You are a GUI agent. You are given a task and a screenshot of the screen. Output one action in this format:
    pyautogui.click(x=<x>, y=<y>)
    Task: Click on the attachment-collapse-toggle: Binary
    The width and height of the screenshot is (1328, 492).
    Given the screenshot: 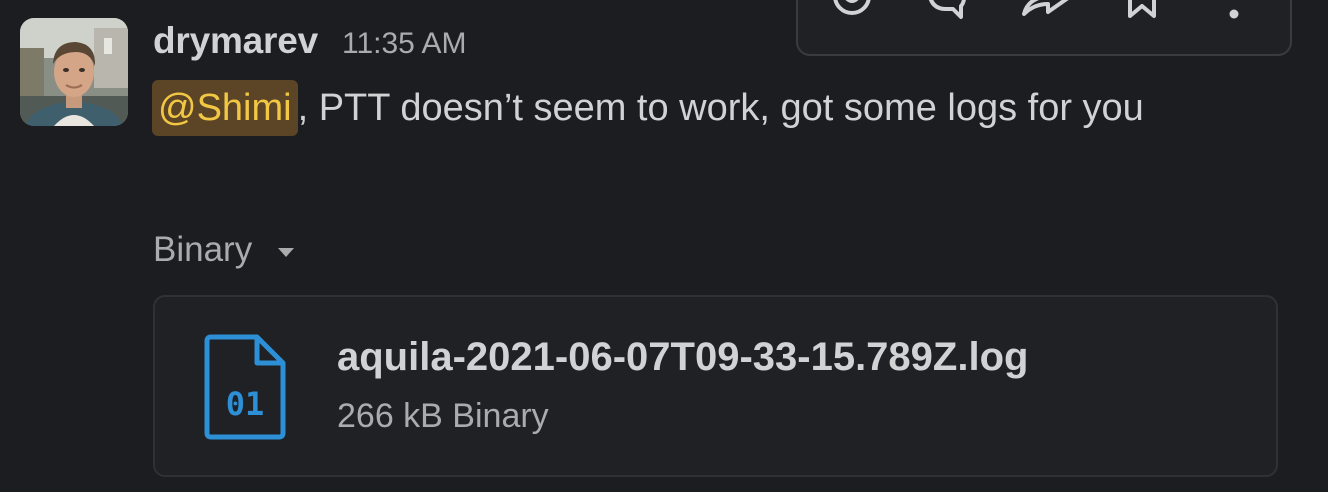 What is the action you would take?
    pyautogui.click(x=224, y=250)
    